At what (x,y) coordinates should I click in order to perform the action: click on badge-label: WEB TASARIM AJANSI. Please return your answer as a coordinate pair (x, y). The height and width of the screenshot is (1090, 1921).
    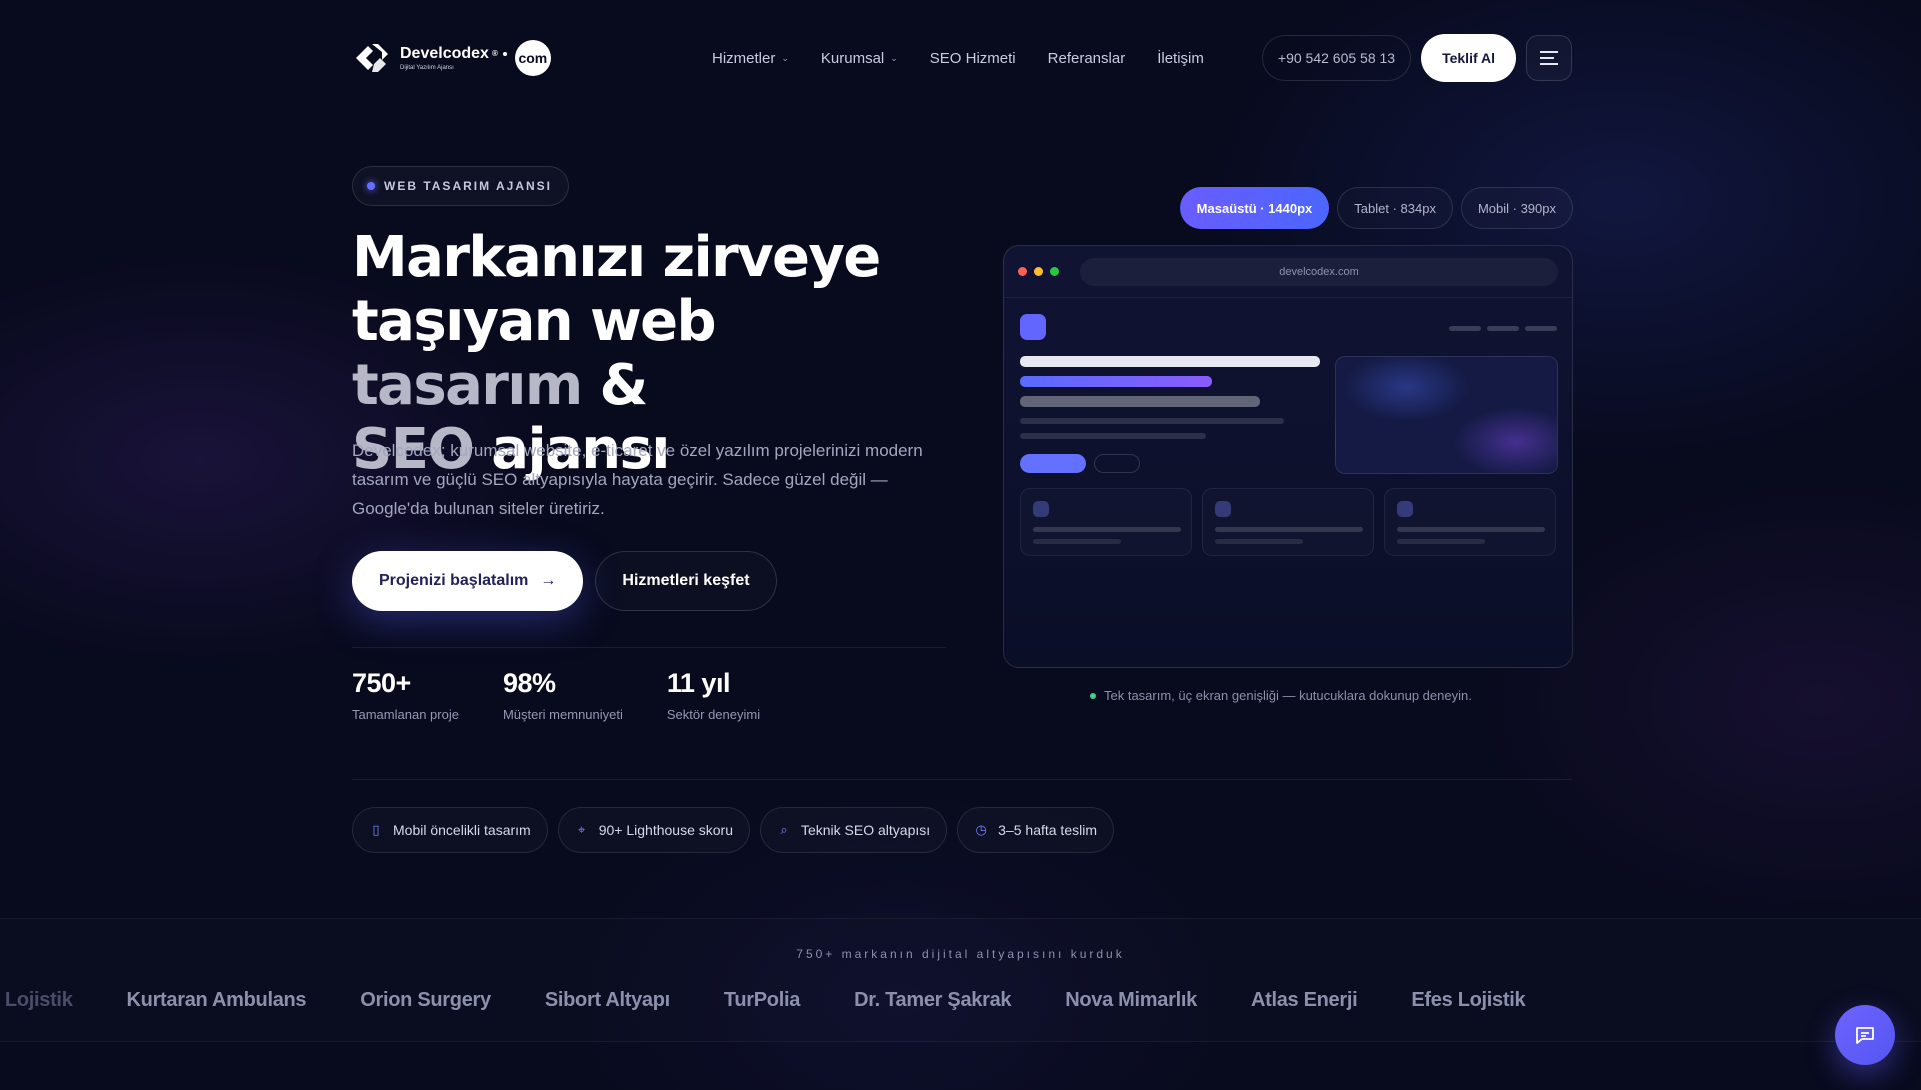
    Looking at the image, I should click on (468, 186).